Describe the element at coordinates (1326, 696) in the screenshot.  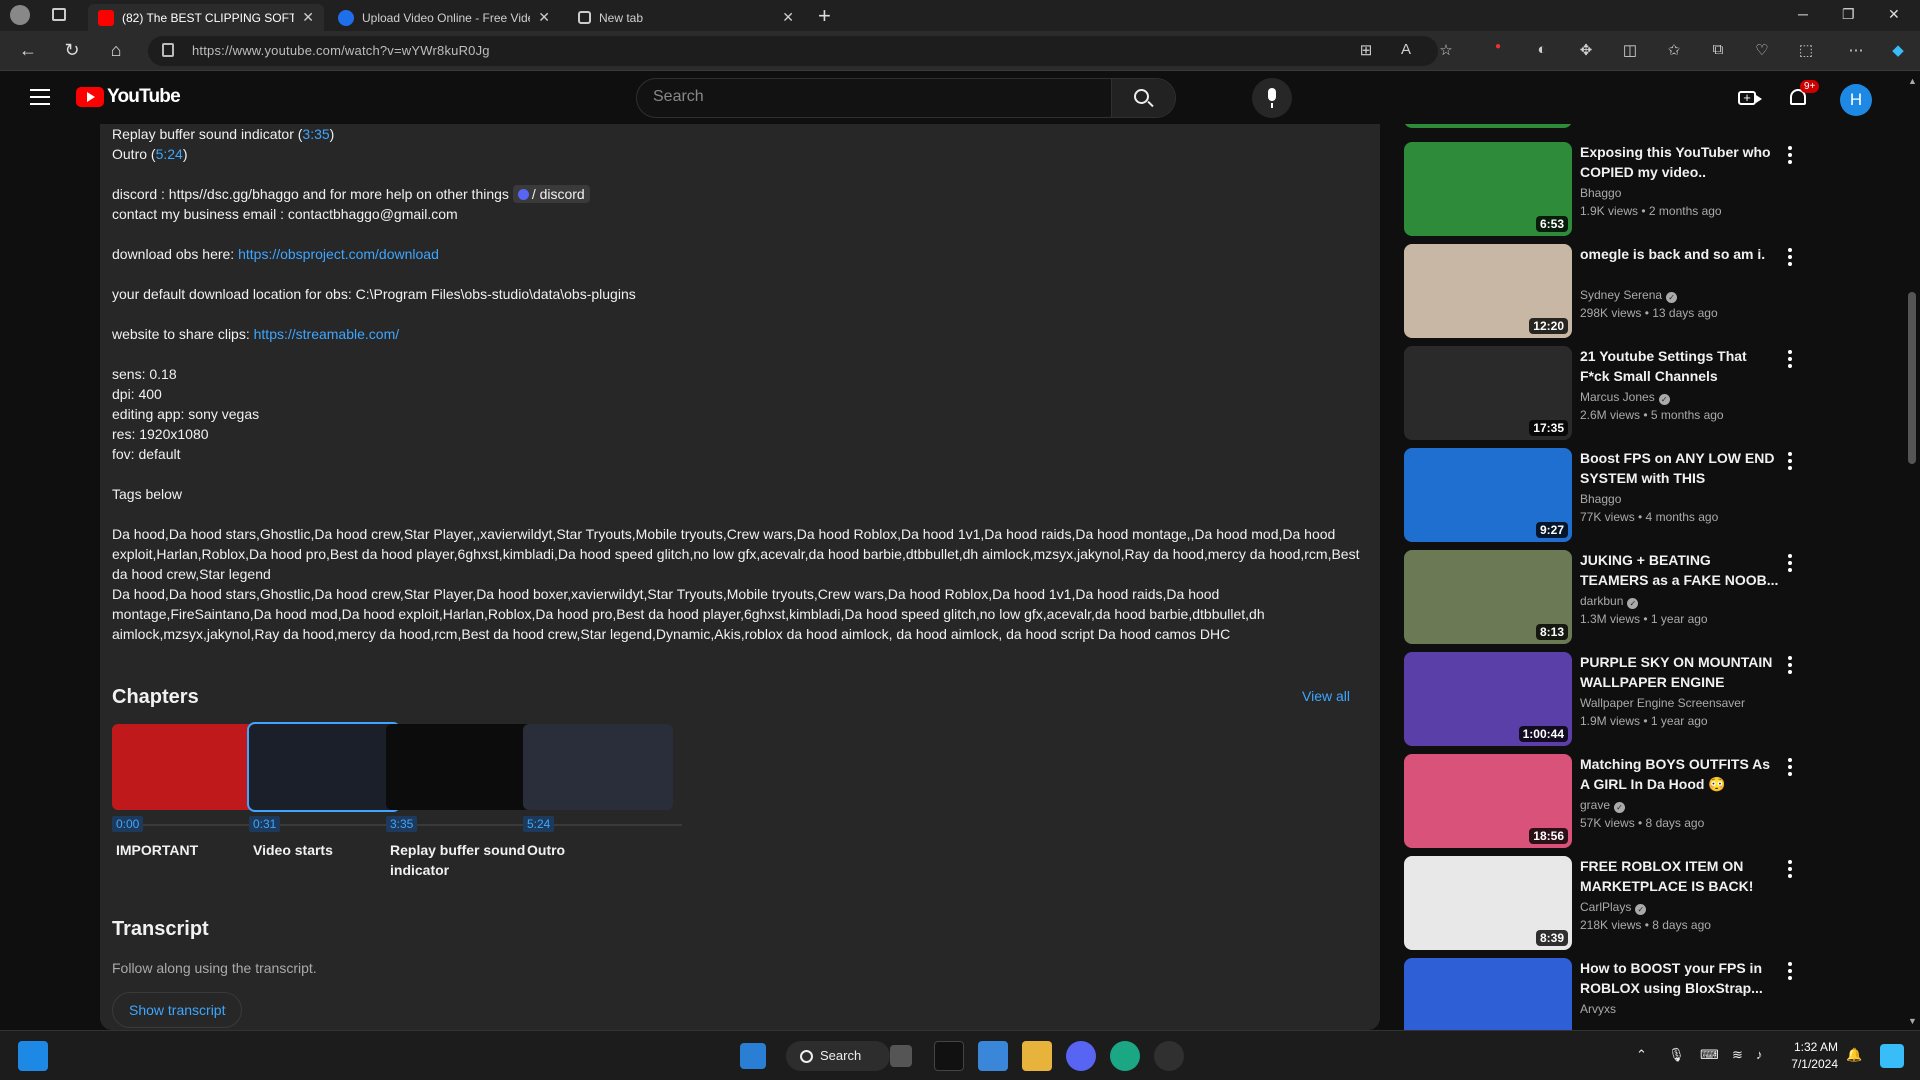
I see `view-all-chapters-link: View all` at that location.